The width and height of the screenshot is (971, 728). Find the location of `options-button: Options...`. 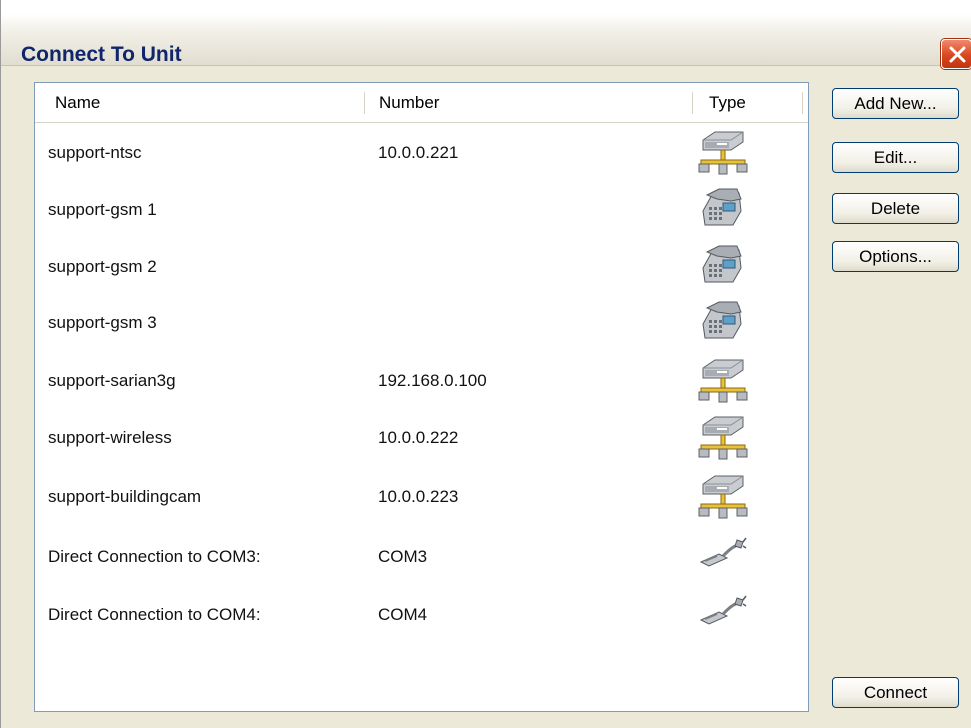

options-button: Options... is located at coordinates (895, 256).